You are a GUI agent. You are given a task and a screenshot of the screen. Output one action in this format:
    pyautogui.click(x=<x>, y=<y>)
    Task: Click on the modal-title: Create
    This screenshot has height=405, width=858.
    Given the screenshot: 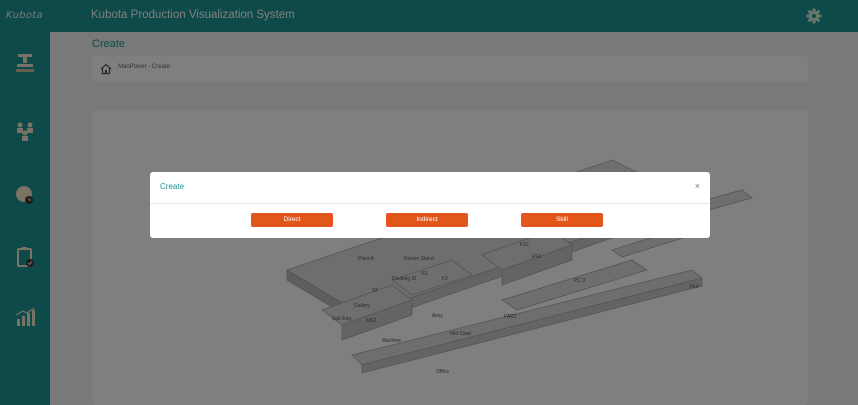 What is the action you would take?
    pyautogui.click(x=172, y=186)
    